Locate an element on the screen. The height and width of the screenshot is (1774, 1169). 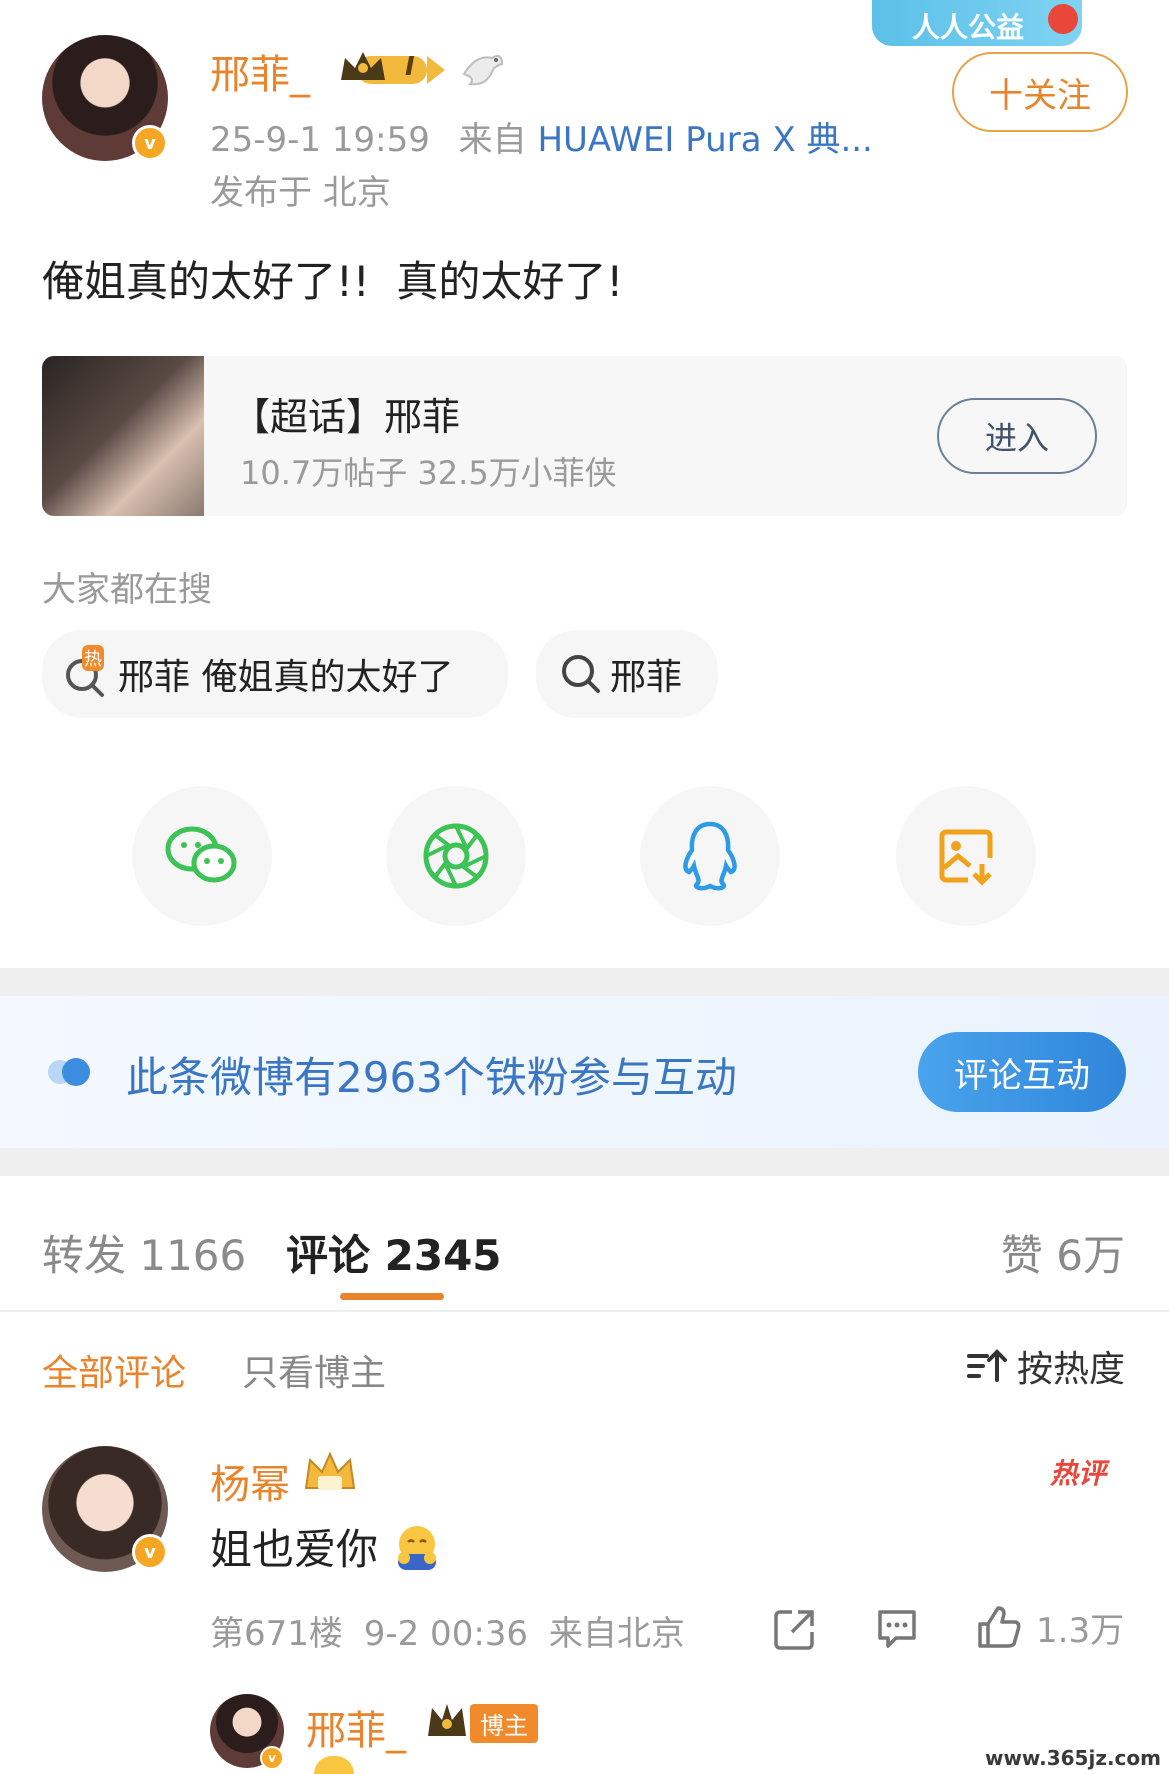
comment-text-body: 姐也爱你 is located at coordinates (294, 1549).